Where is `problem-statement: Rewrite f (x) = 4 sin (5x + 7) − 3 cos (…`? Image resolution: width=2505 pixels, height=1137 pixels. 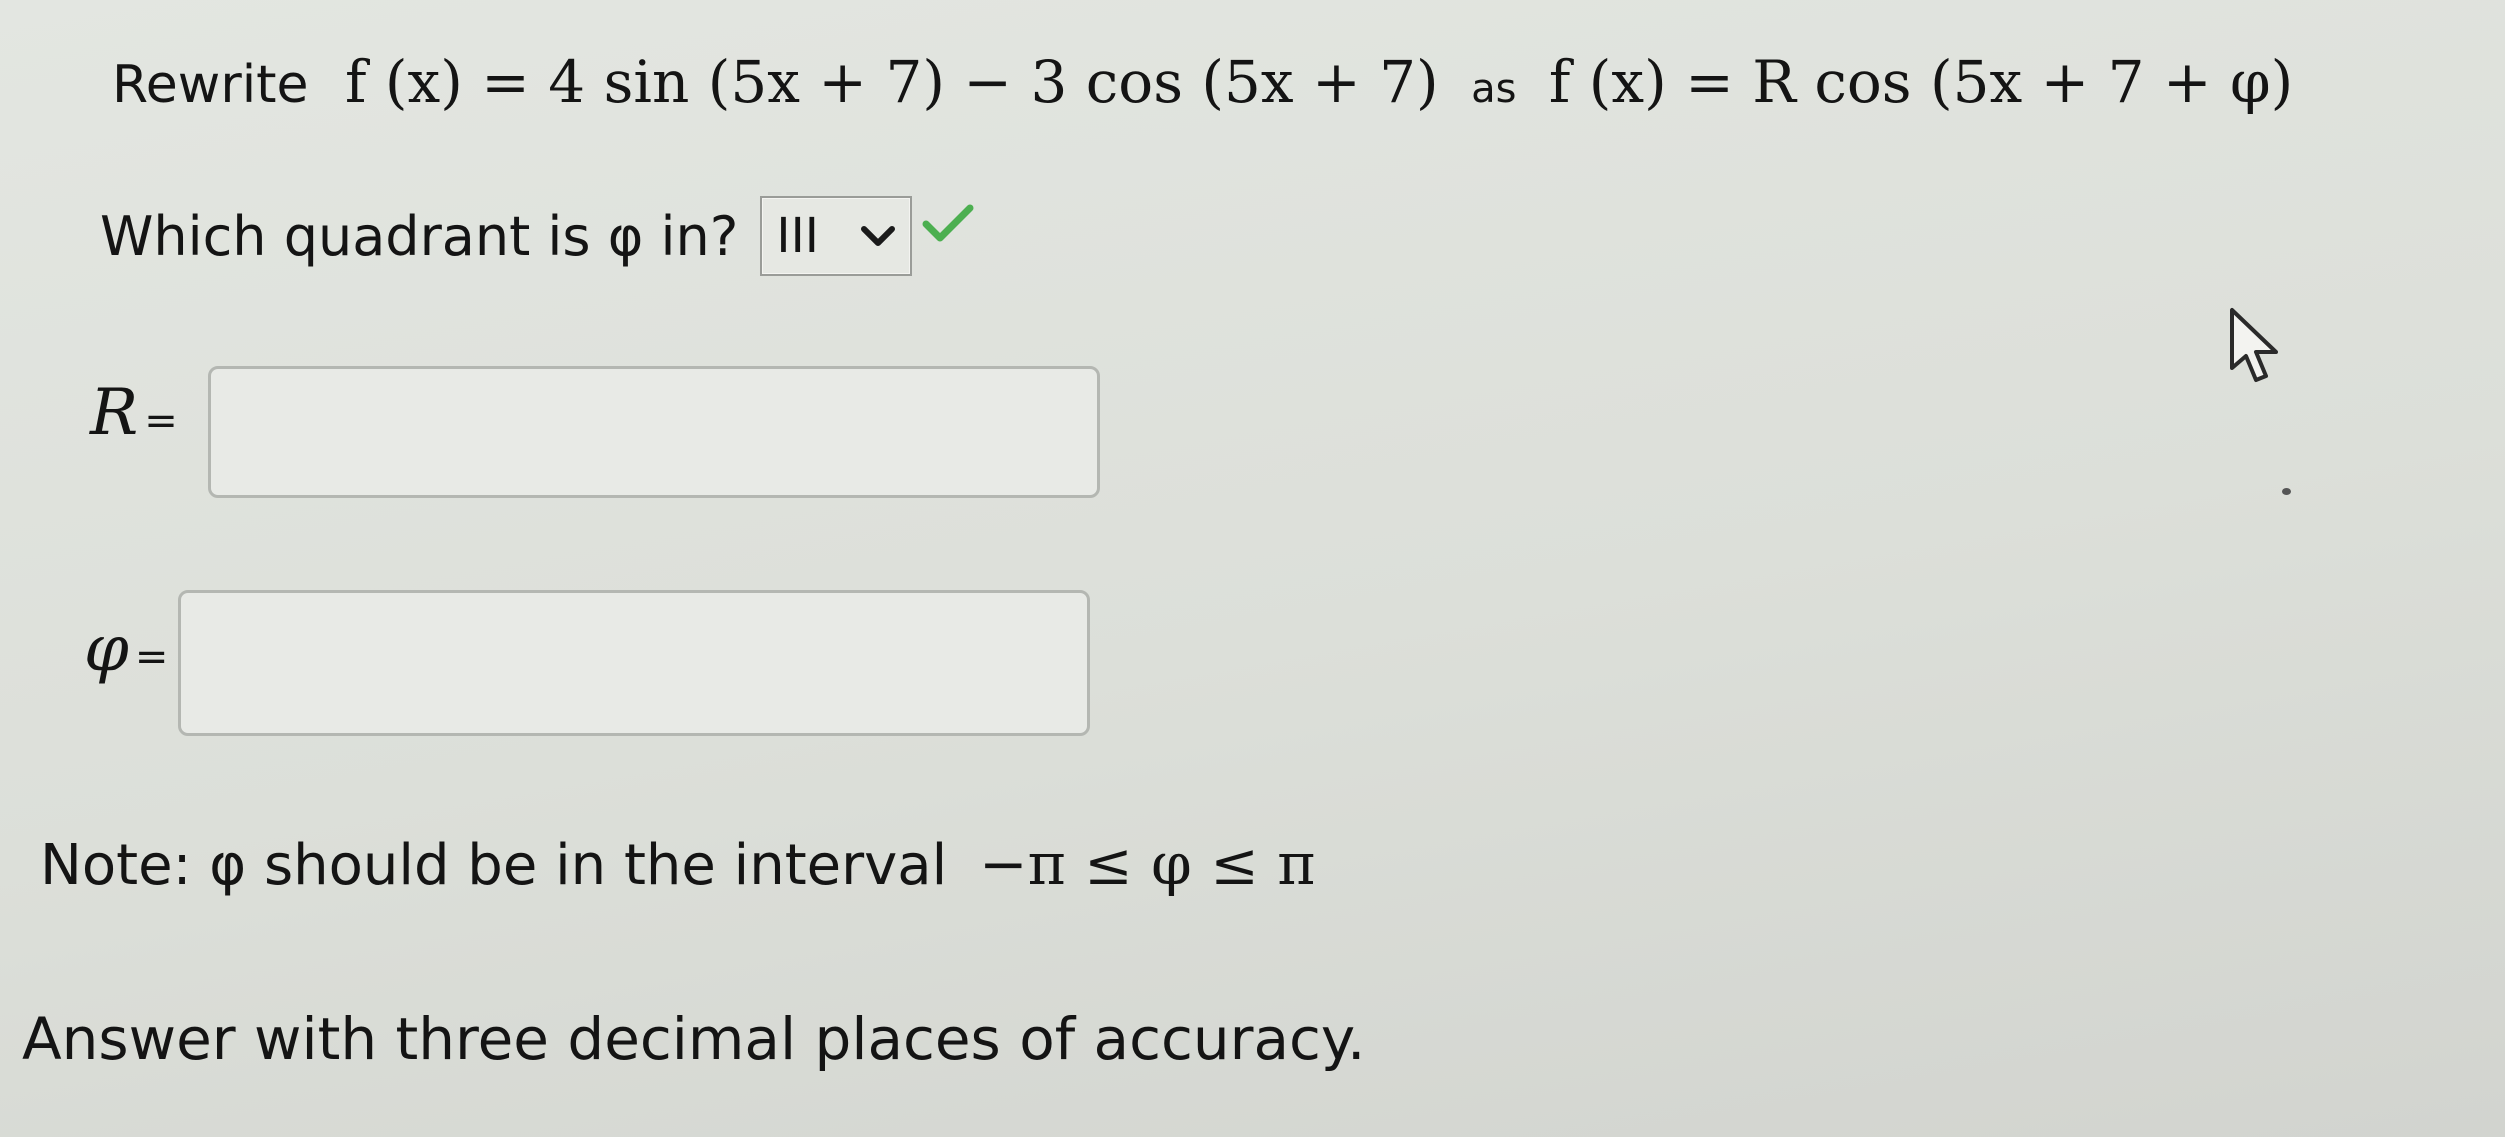 problem-statement: Rewrite f (x) = 4 sin (5x + 7) − 3 cos (… is located at coordinates (1202, 85).